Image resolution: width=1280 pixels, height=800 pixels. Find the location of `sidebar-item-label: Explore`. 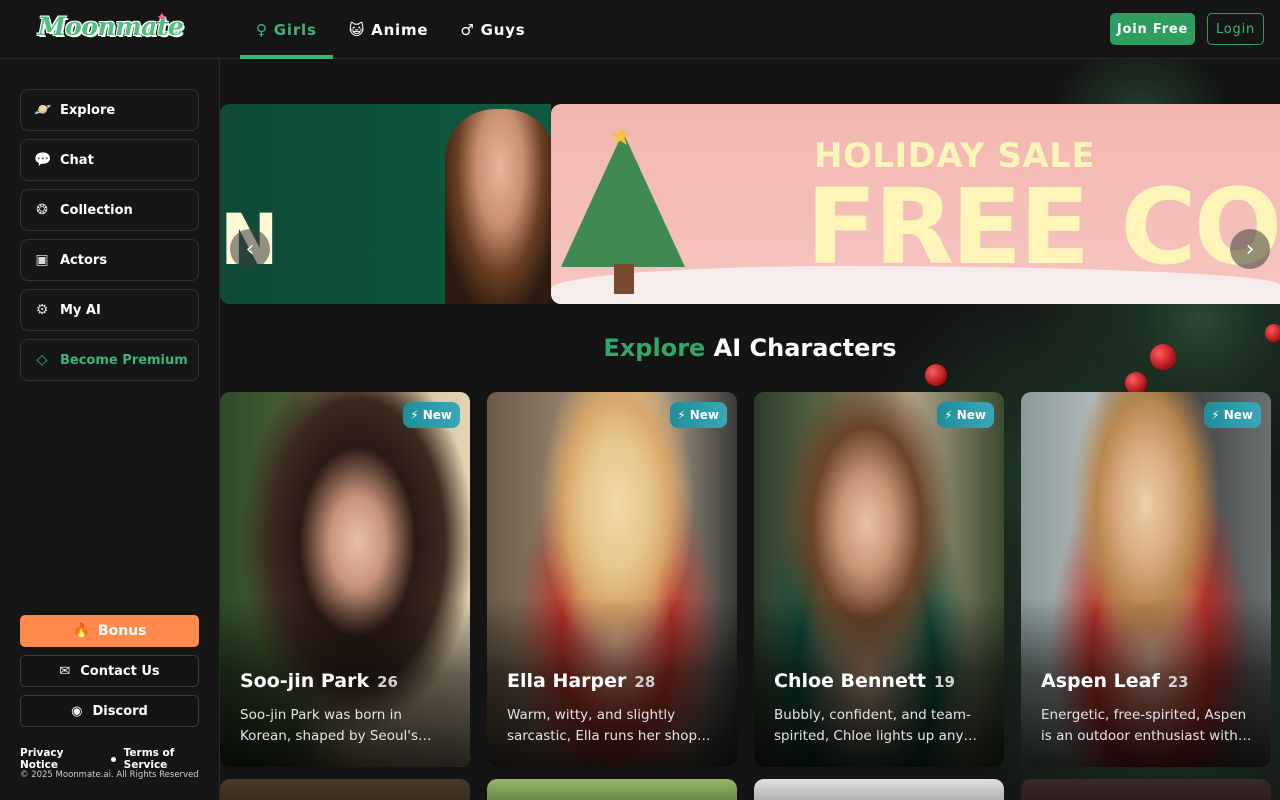

sidebar-item-label: Explore is located at coordinates (88, 110).